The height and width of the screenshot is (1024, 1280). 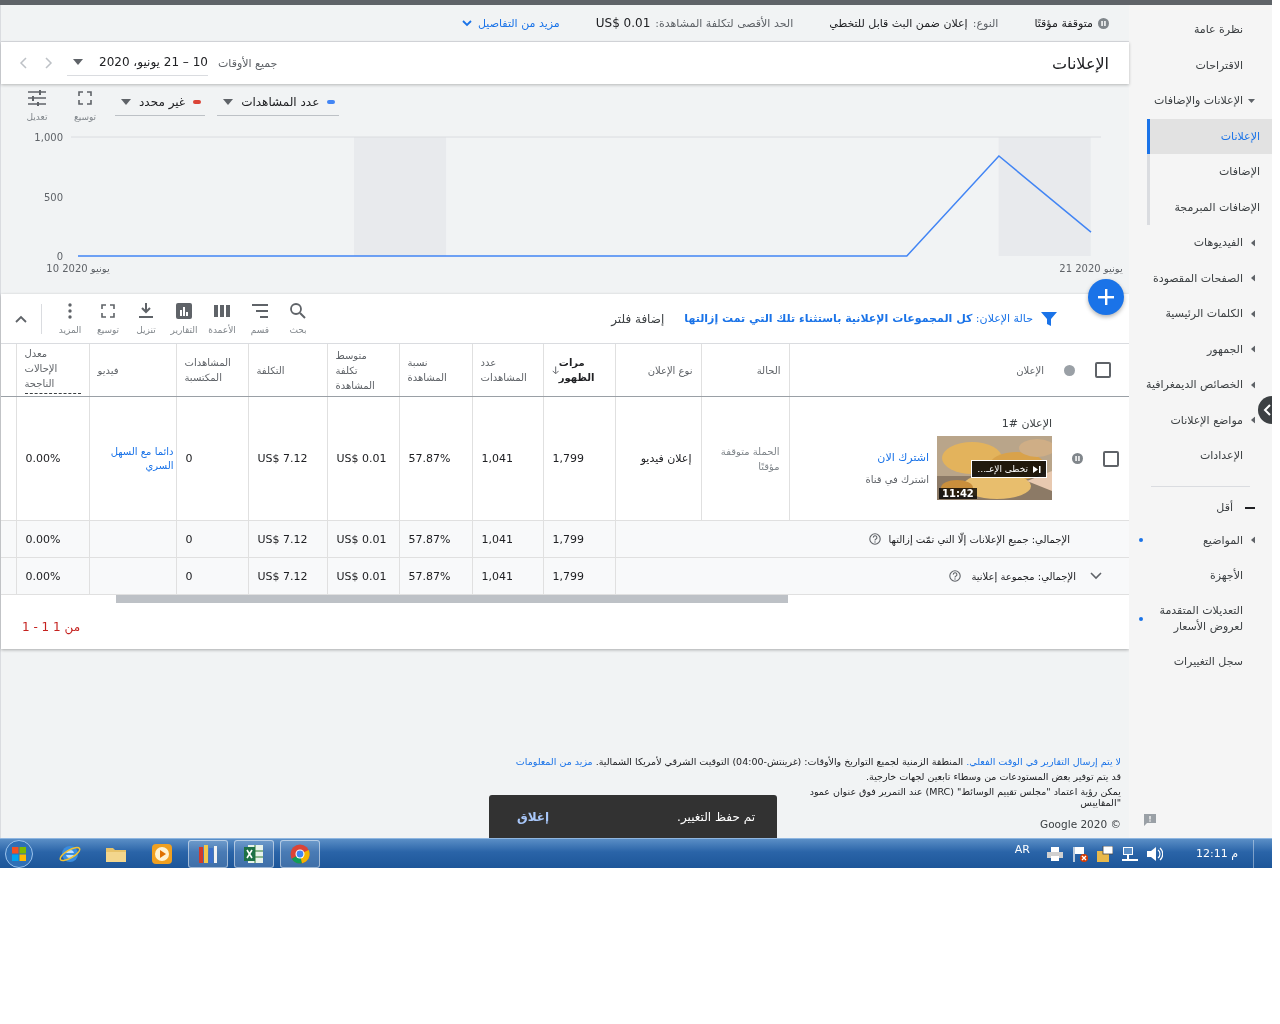 I want to click on table-tool-button: توسيع, so click(x=108, y=318).